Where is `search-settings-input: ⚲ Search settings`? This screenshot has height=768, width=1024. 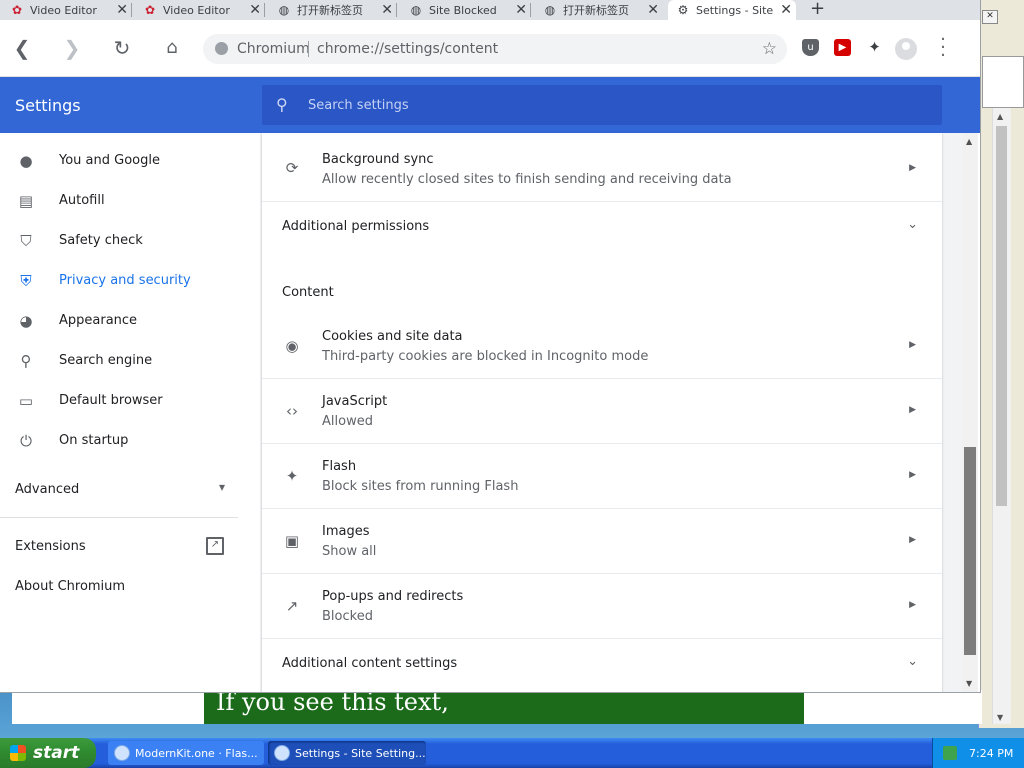
search-settings-input: ⚲ Search settings is located at coordinates (602, 105).